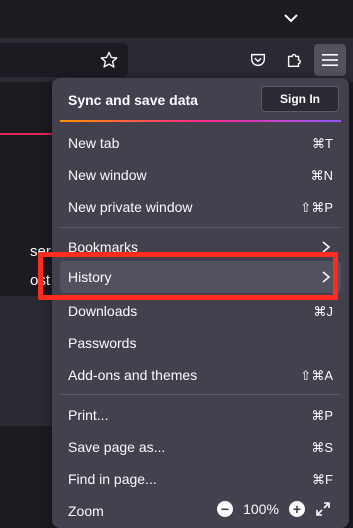 The image size is (353, 528). Describe the element at coordinates (94, 143) in the screenshot. I see `menu-item-label: New tab` at that location.